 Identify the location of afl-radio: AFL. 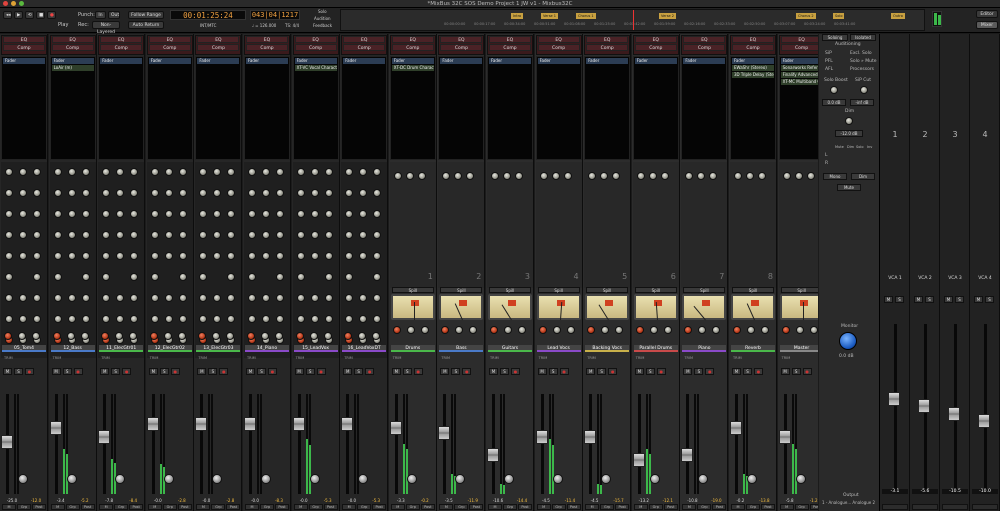
(829, 69).